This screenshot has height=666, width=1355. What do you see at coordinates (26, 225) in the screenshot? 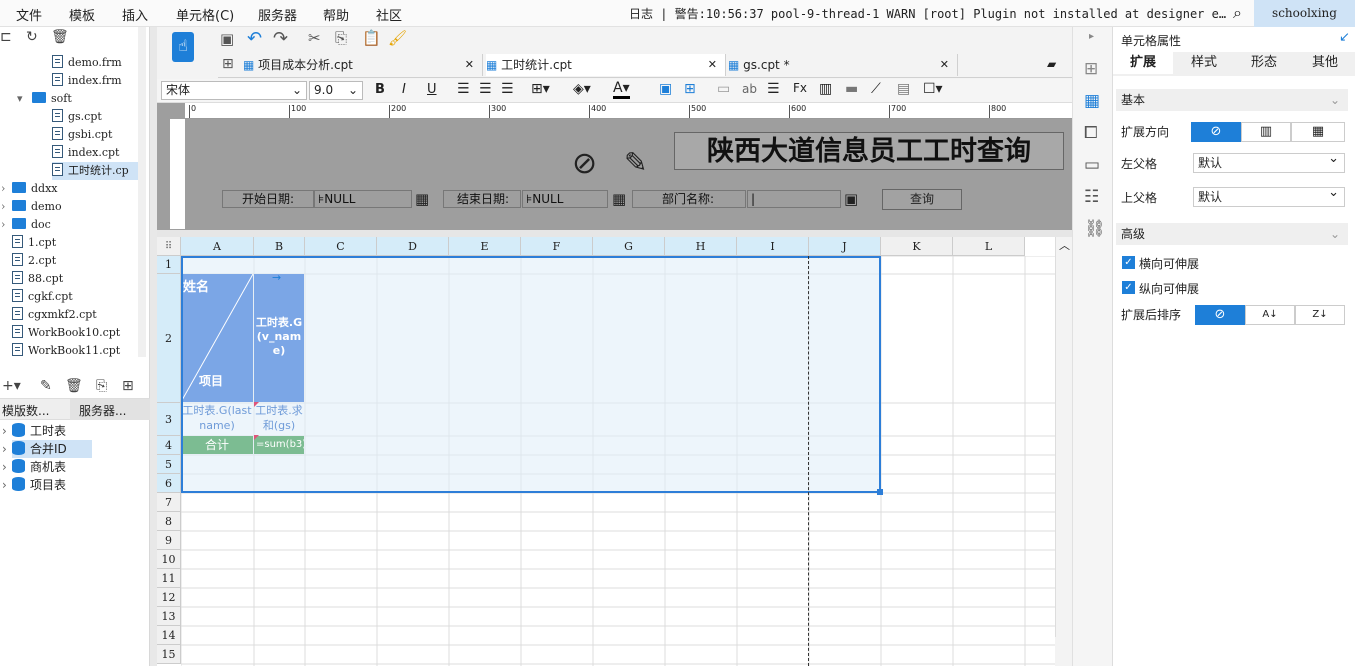
I see `tree-folder: › doc` at bounding box center [26, 225].